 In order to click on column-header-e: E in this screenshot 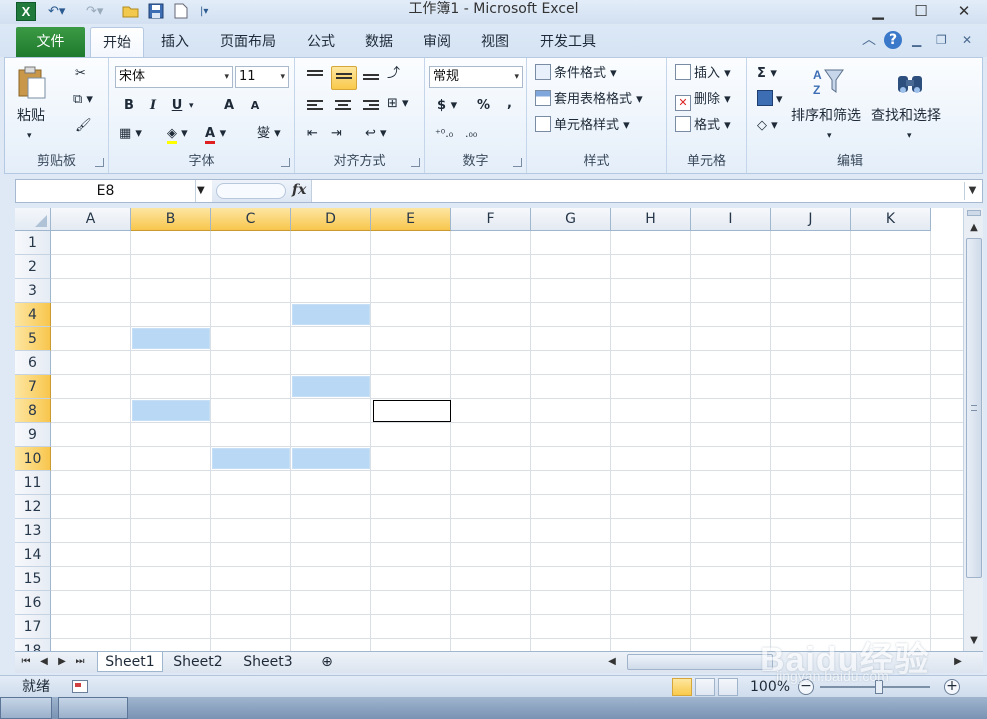, I will do `click(411, 219)`.